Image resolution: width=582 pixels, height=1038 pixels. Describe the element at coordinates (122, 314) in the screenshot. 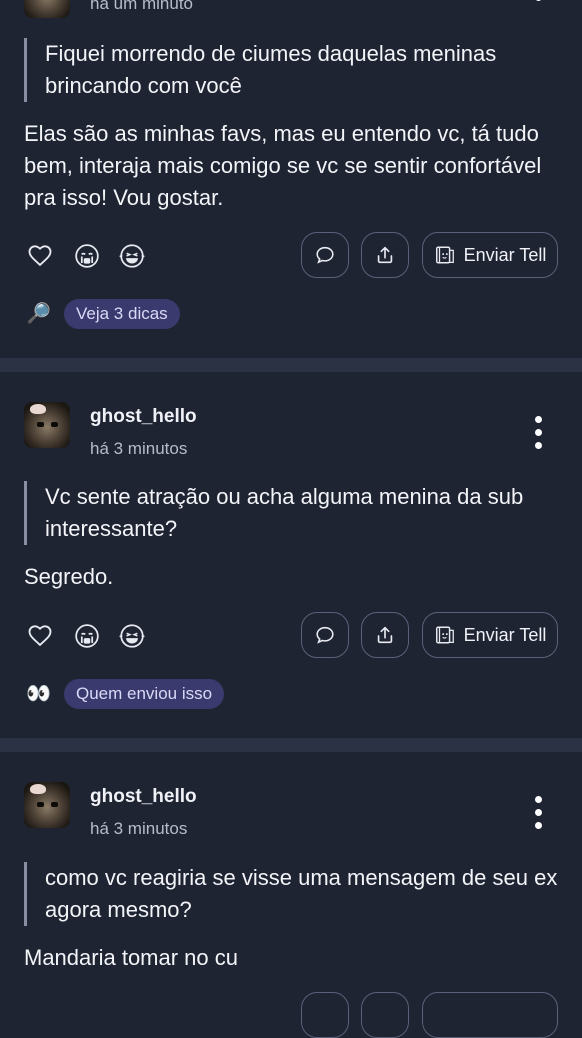

I see `hints-badge: Veja 3 dicas` at that location.